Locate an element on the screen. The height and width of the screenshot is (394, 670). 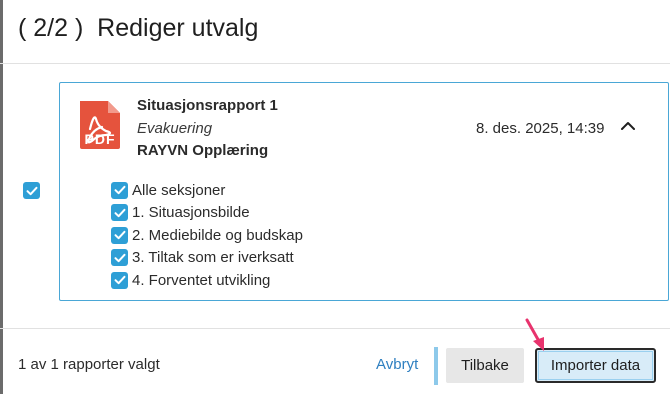
section-item-4: 4. Forventet utvikling is located at coordinates (207, 280).